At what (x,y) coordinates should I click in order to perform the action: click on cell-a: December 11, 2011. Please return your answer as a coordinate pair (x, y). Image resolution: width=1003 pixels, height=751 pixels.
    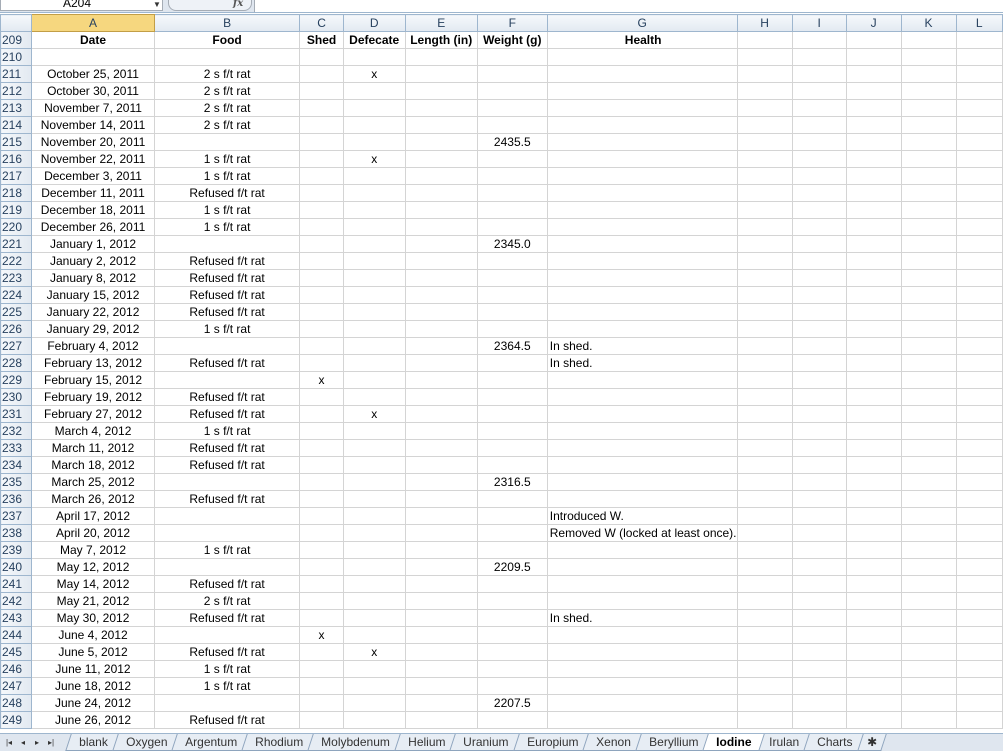
    Looking at the image, I should click on (93, 193).